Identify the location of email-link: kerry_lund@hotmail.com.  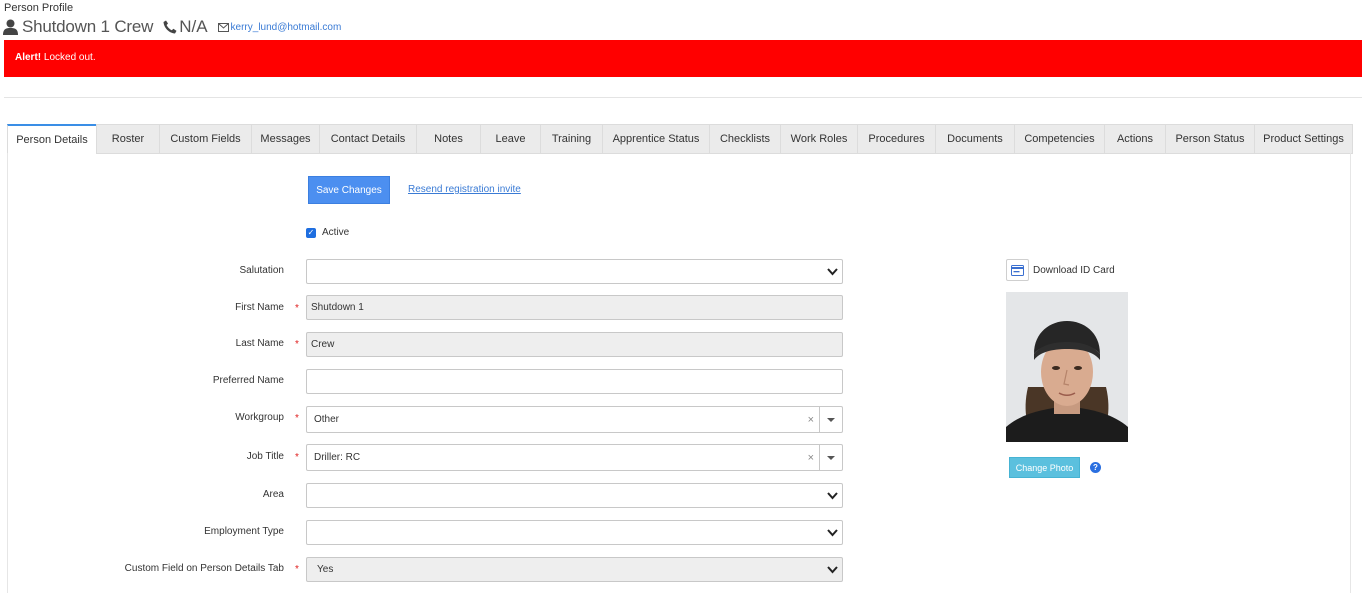
(286, 27).